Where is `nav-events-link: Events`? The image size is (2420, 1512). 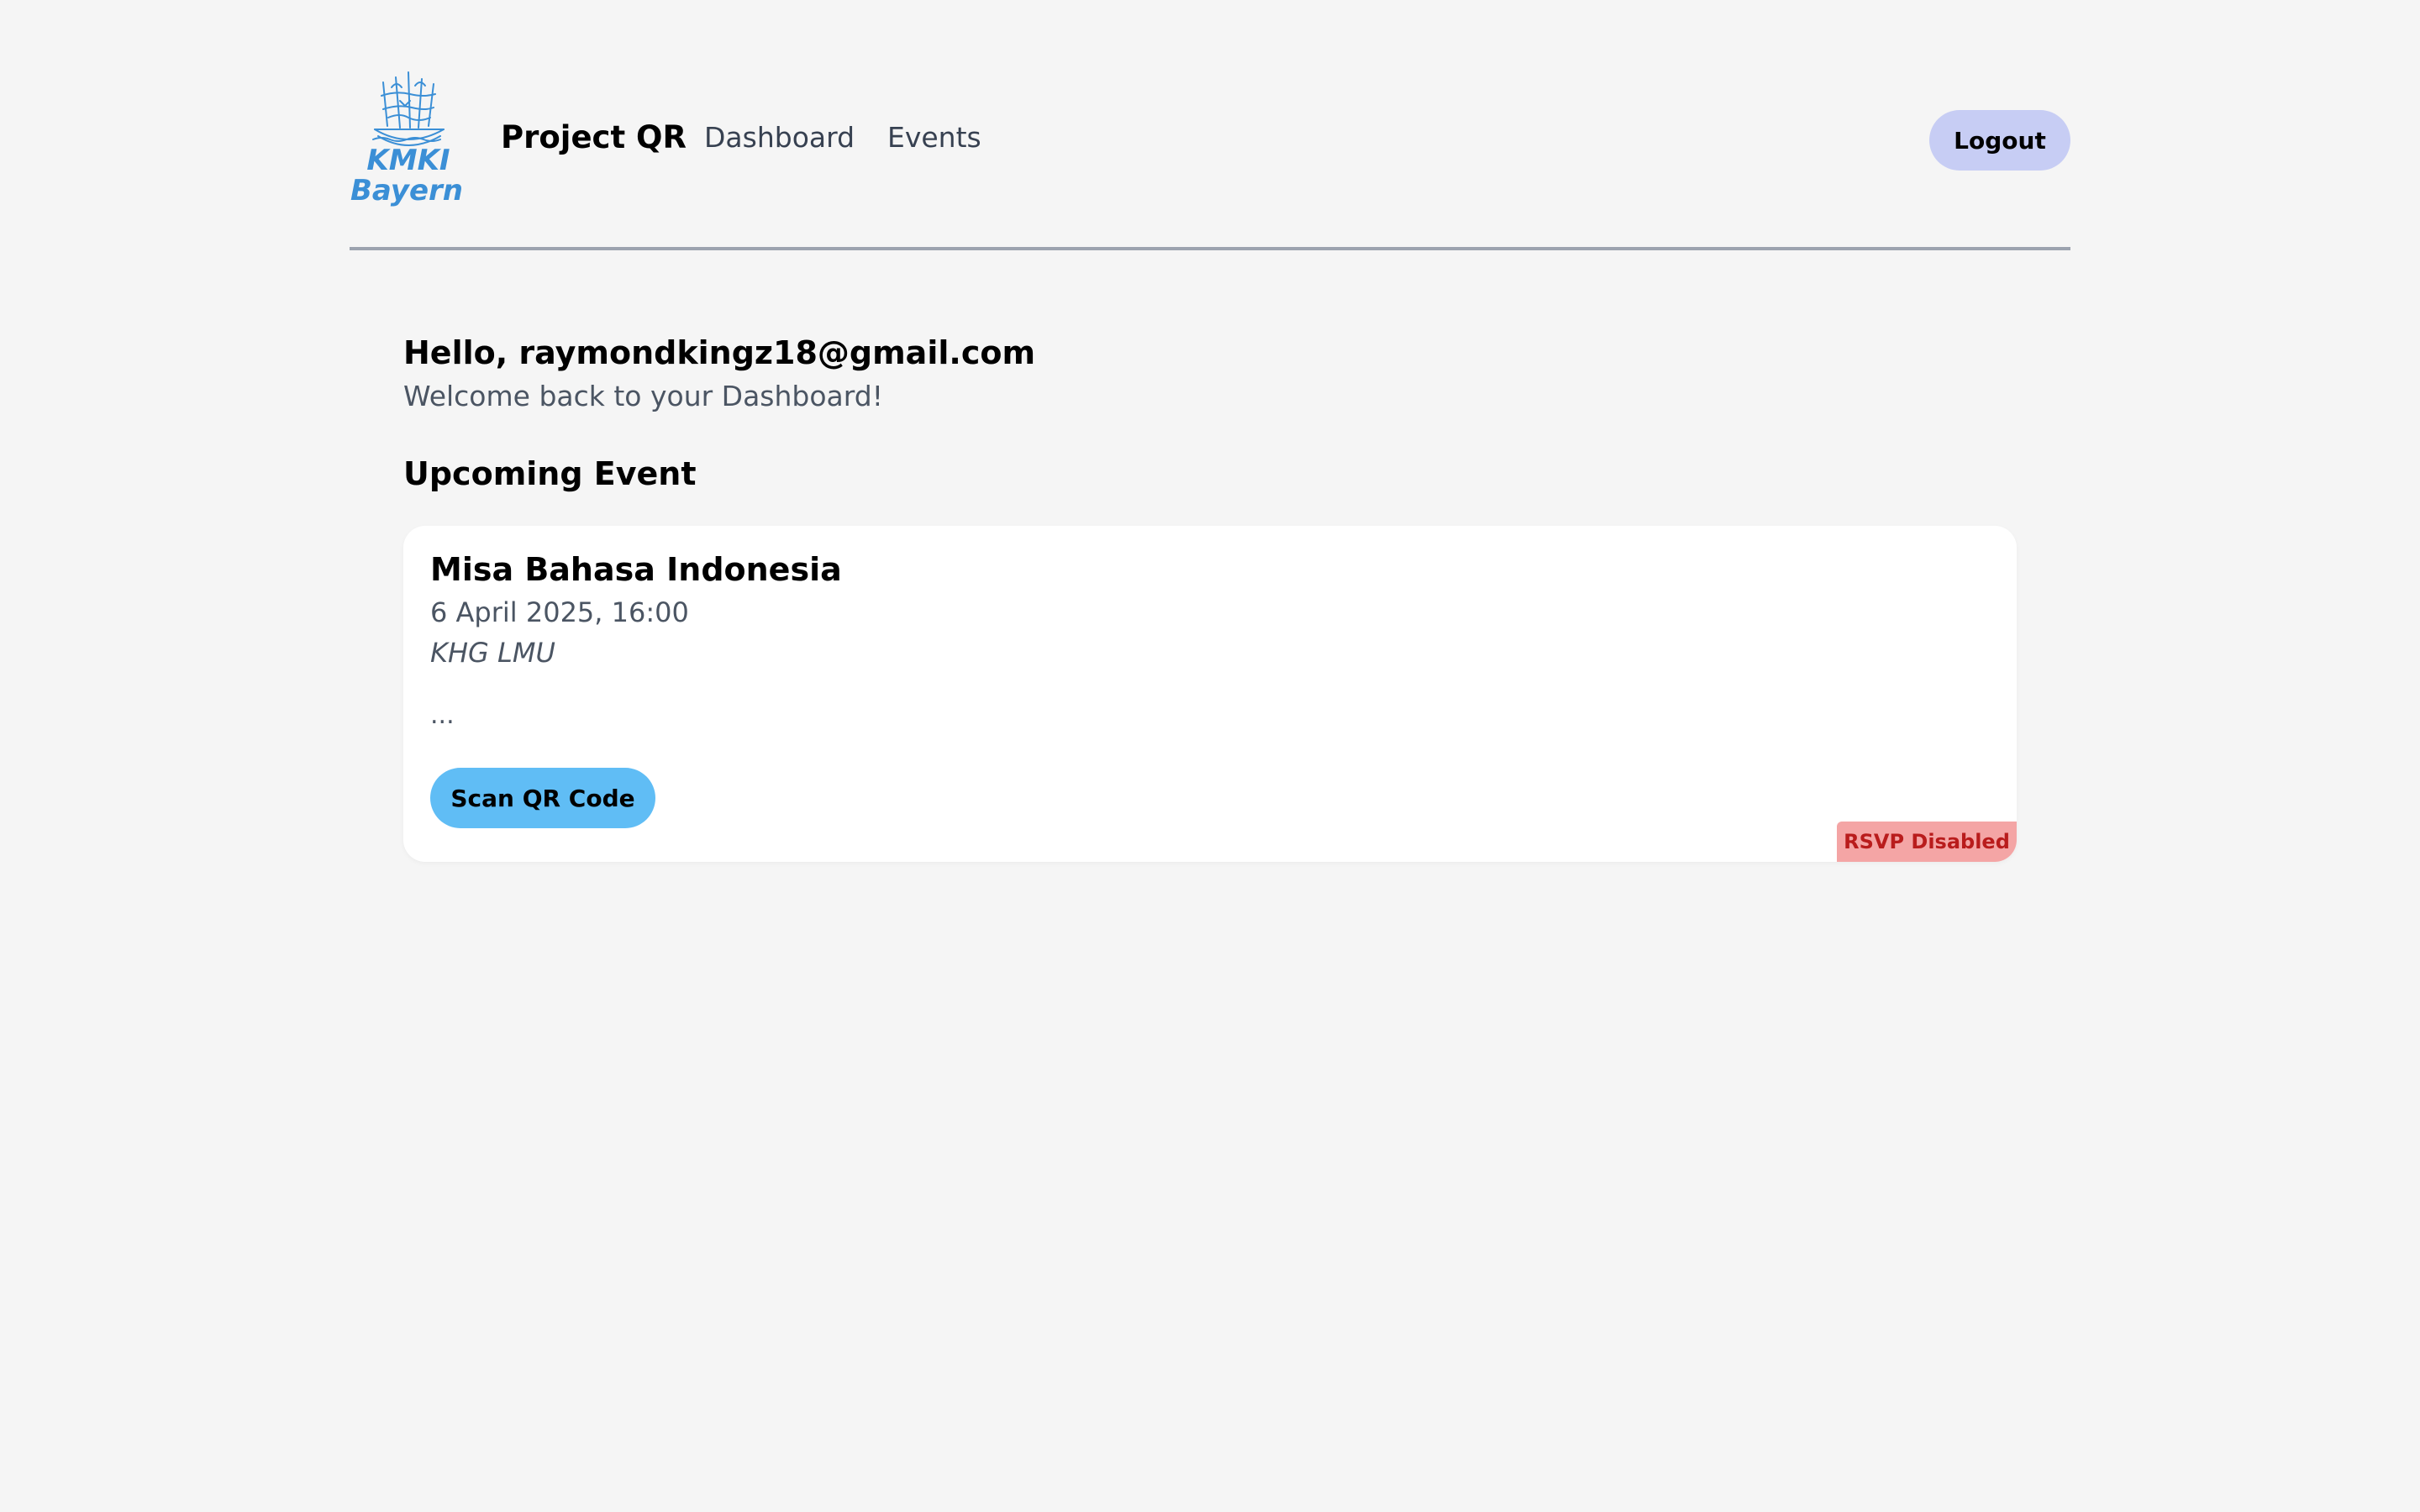 nav-events-link: Events is located at coordinates (934, 137).